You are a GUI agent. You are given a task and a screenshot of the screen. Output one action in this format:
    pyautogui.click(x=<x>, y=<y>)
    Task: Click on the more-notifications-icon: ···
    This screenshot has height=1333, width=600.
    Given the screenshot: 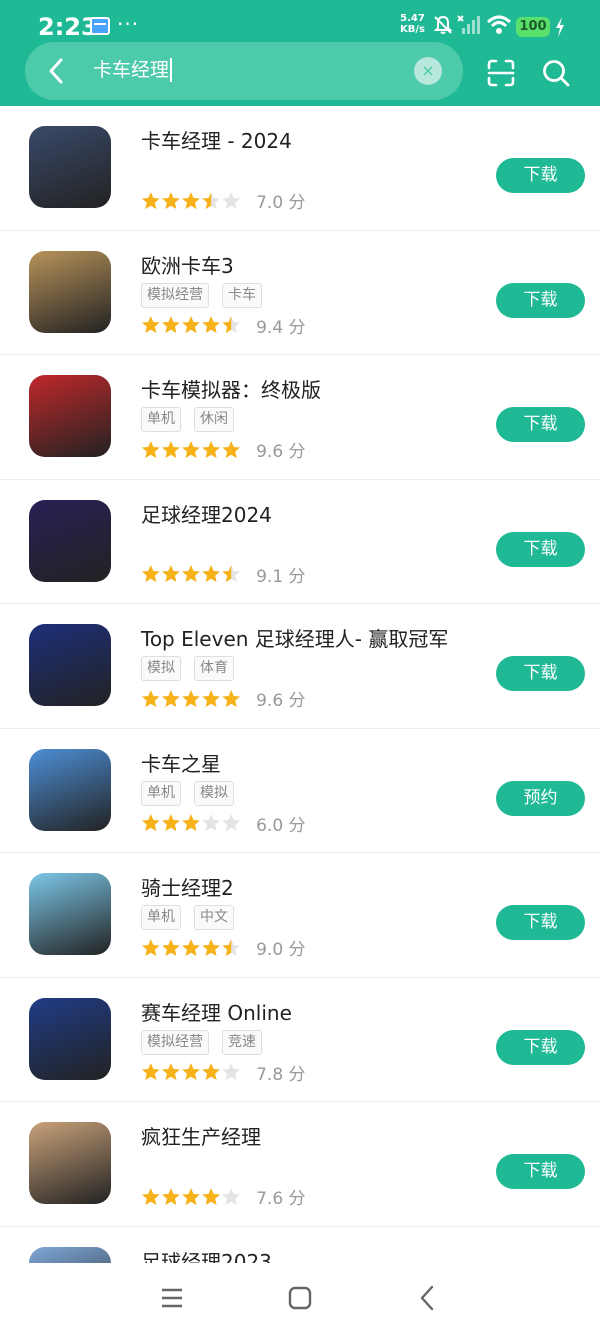 What is the action you would take?
    pyautogui.click(x=128, y=24)
    